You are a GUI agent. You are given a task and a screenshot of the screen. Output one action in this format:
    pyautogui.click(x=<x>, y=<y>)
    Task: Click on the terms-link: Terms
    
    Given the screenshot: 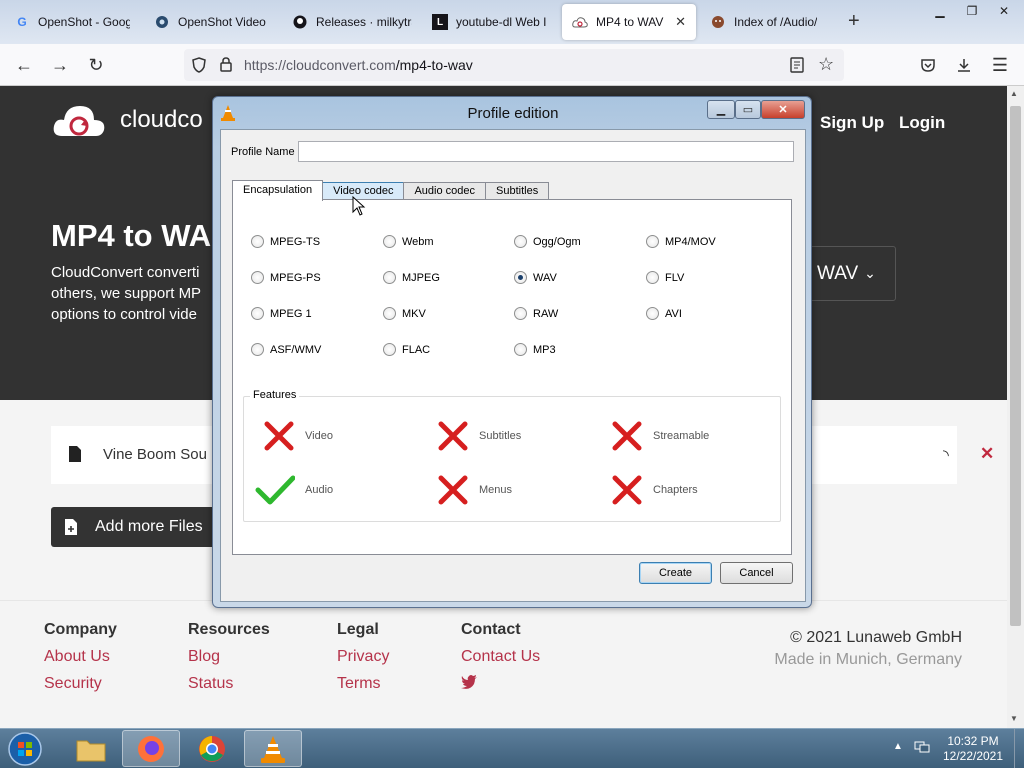 What is the action you would take?
    pyautogui.click(x=363, y=684)
    